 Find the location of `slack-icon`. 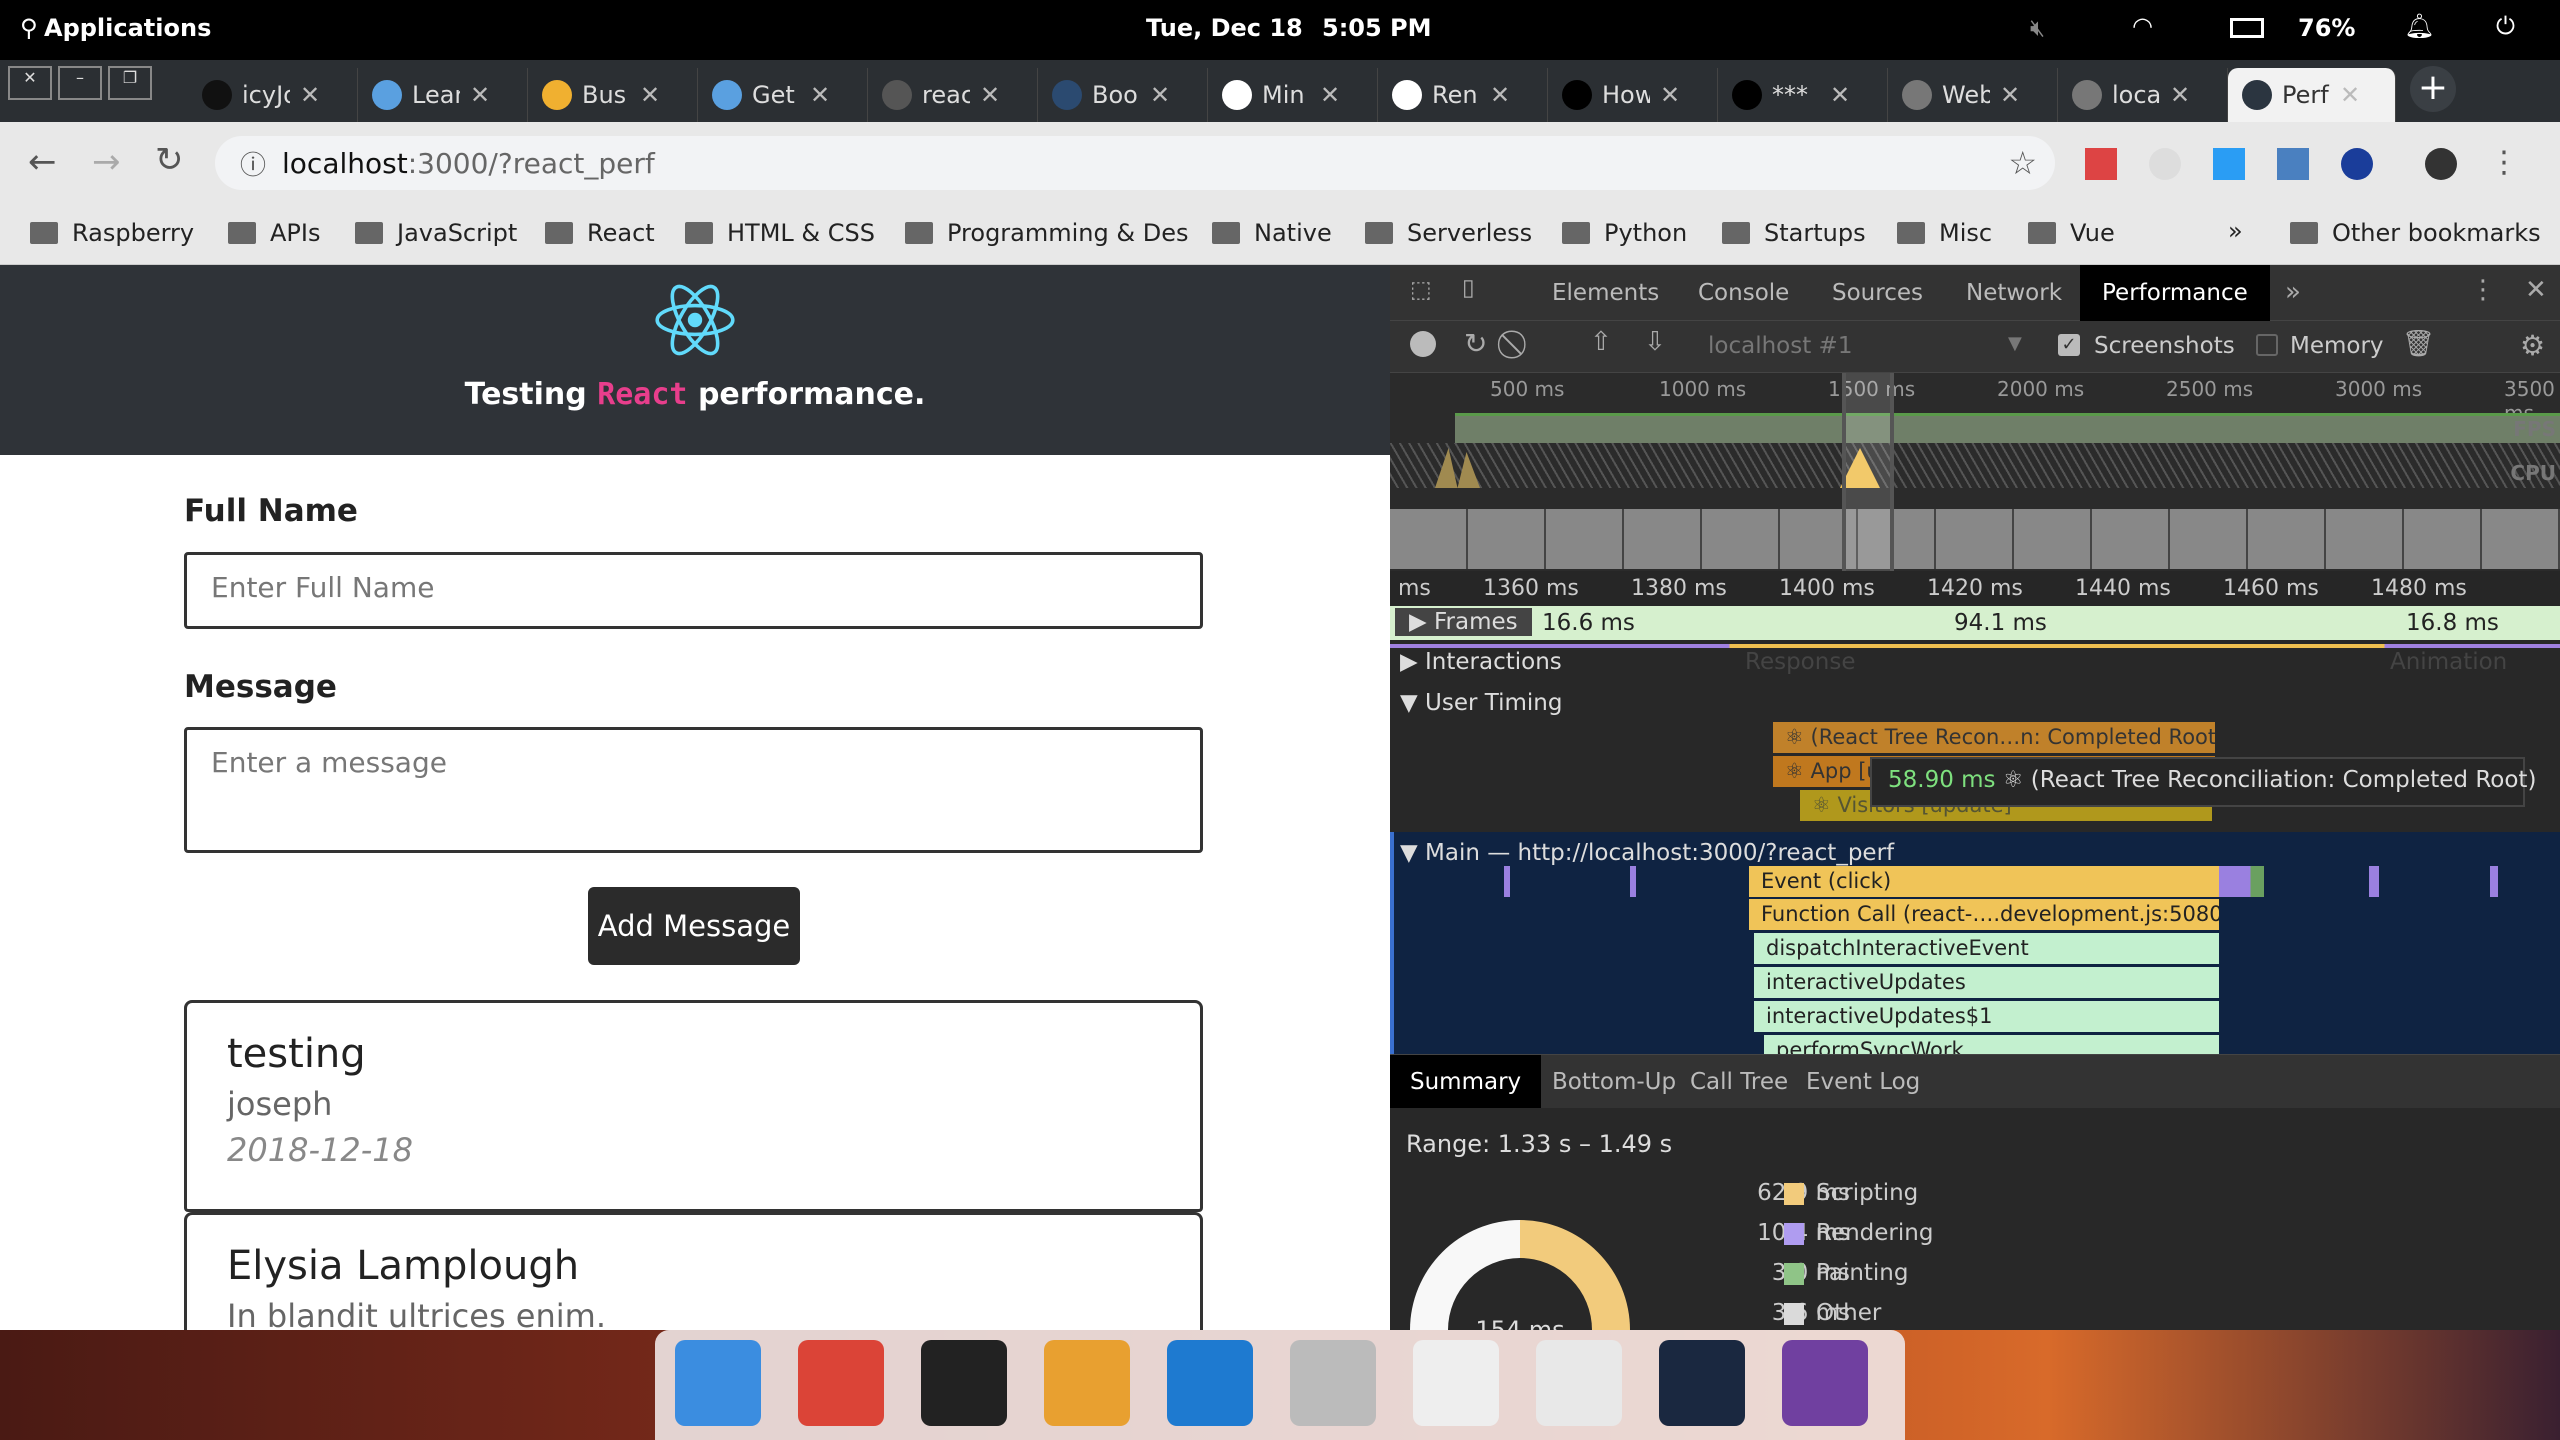

slack-icon is located at coordinates (1087, 1383).